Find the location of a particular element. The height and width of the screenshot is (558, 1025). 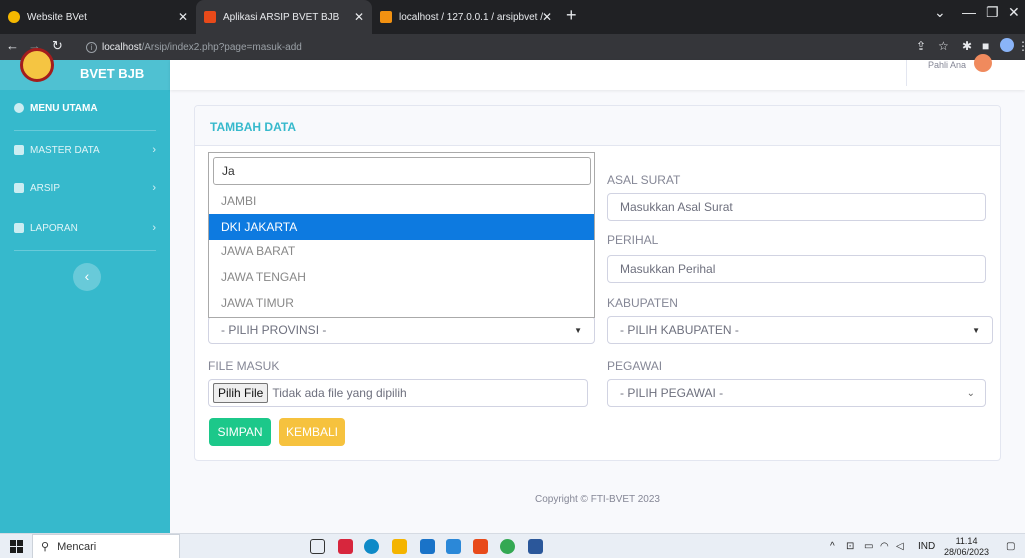

kabupaten-label: KABUPATEN is located at coordinates (642, 303).